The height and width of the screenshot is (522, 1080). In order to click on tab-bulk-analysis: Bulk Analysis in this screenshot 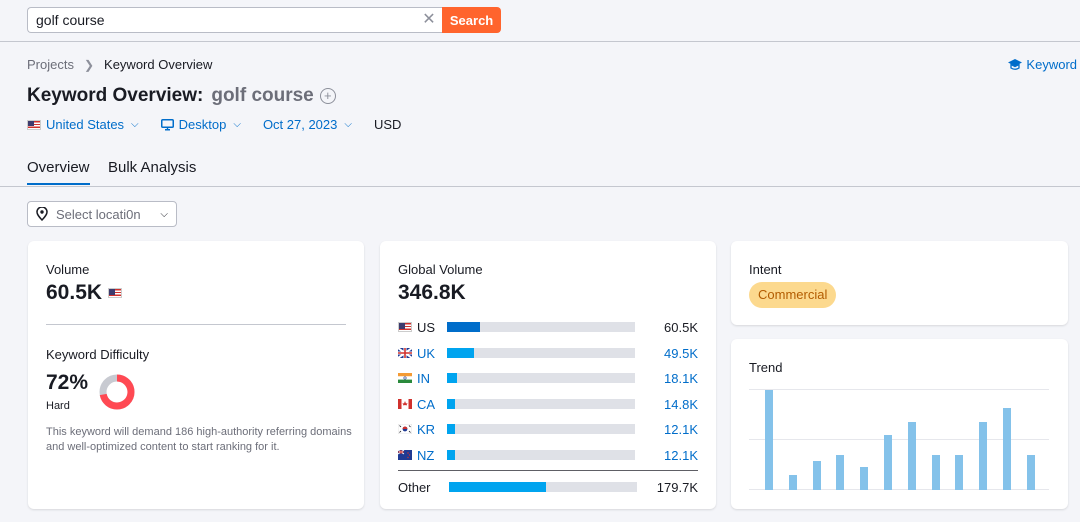, I will do `click(152, 167)`.